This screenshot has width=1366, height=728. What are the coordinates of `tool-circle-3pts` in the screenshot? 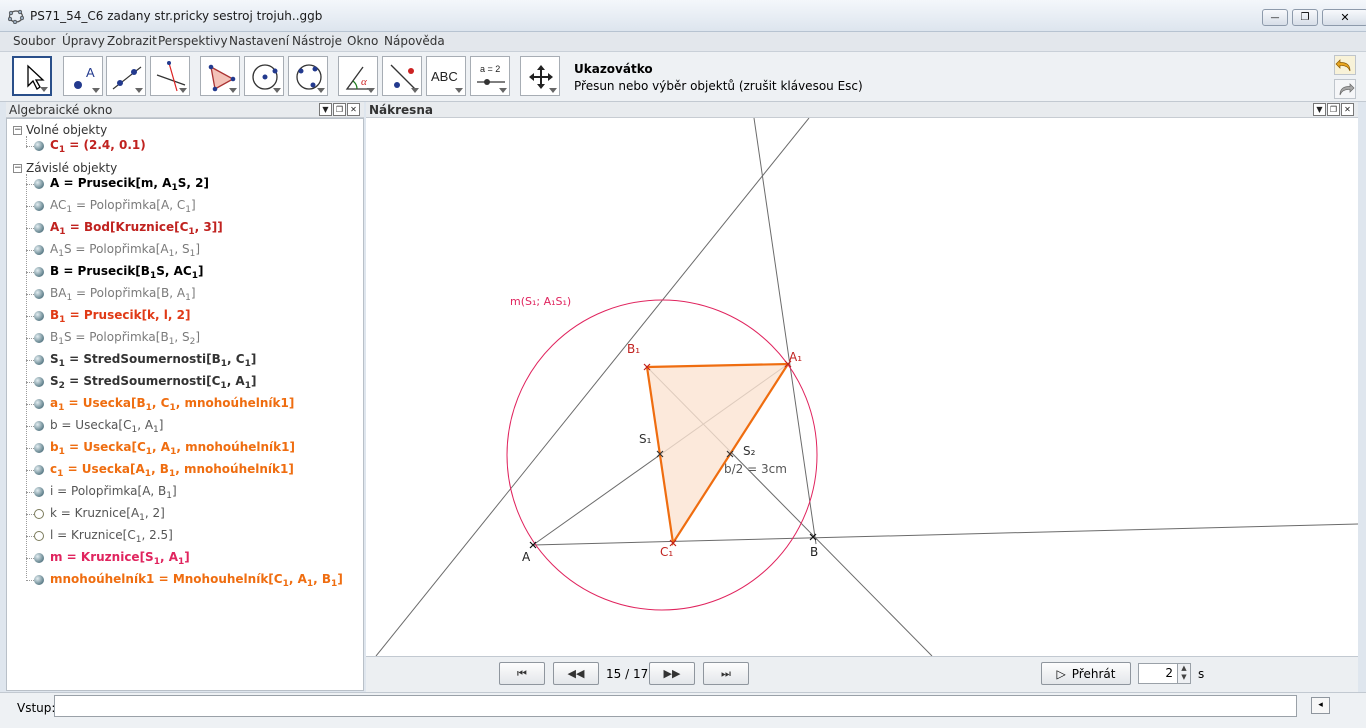 It's located at (308, 76).